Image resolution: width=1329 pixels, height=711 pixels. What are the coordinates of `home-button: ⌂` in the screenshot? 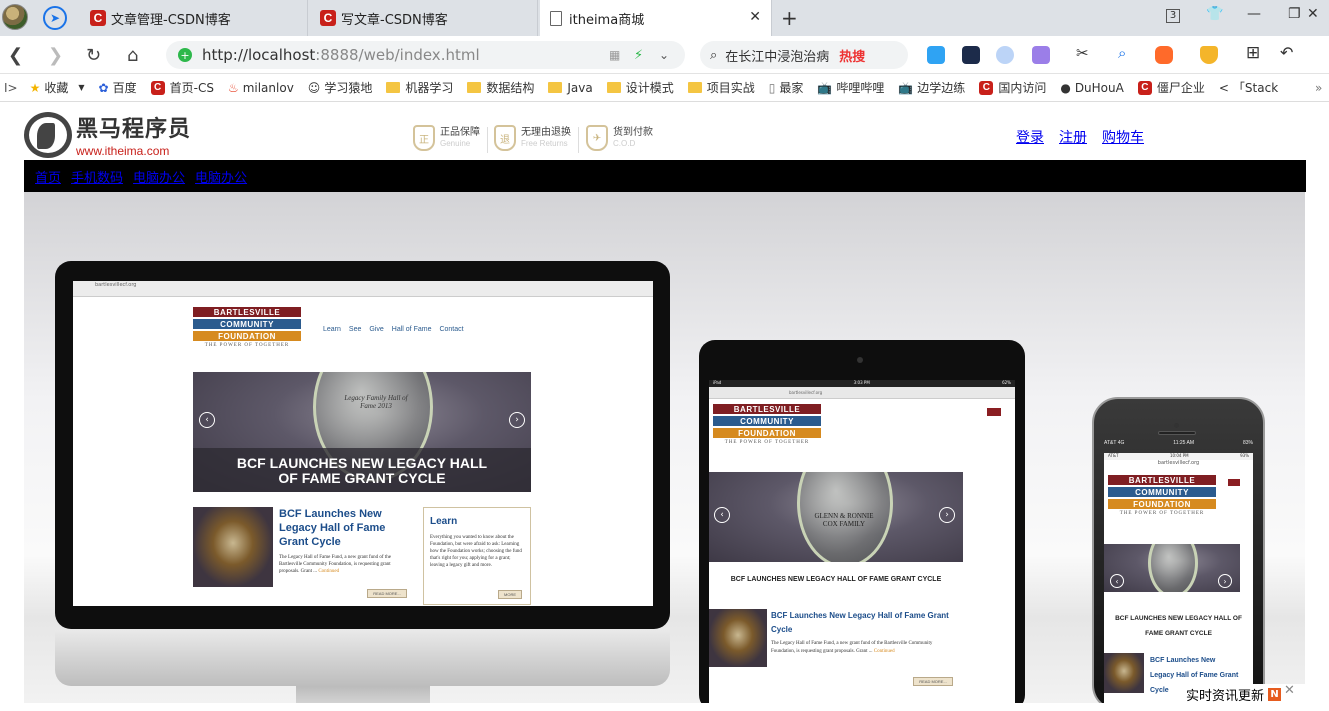 It's located at (132, 55).